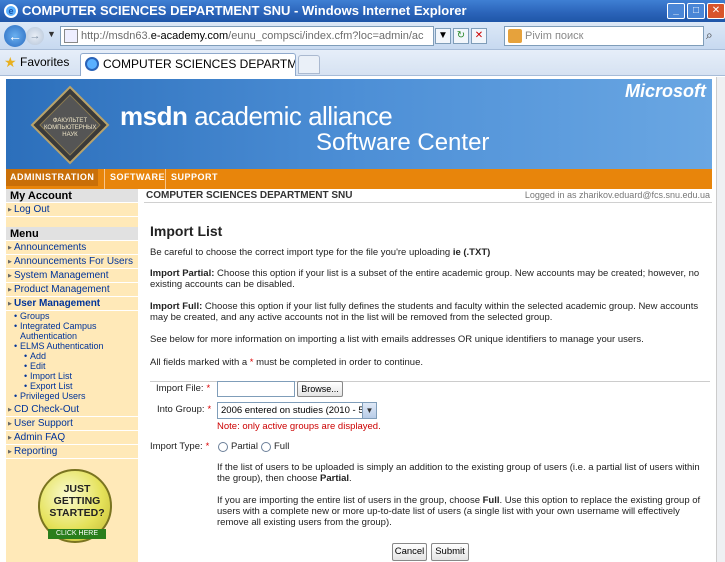 The width and height of the screenshot is (725, 562). I want to click on click-here-button: CLICK HERE, so click(77, 534).